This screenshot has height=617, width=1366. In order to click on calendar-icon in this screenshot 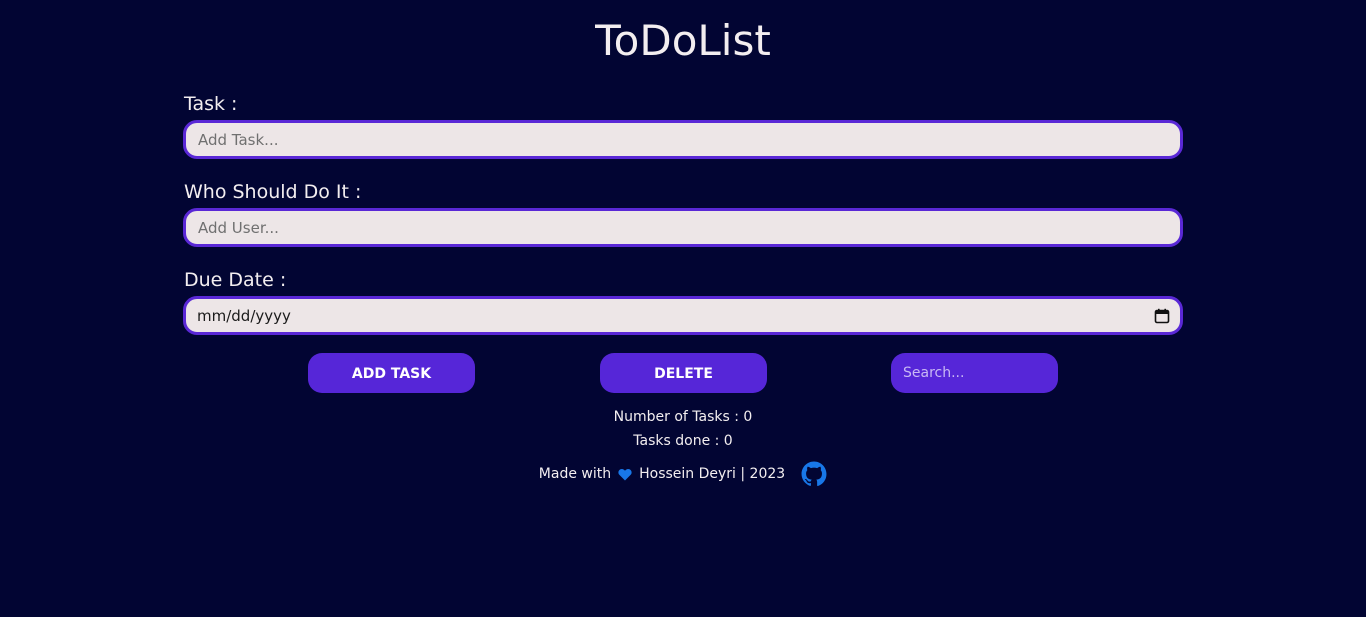, I will do `click(1162, 316)`.